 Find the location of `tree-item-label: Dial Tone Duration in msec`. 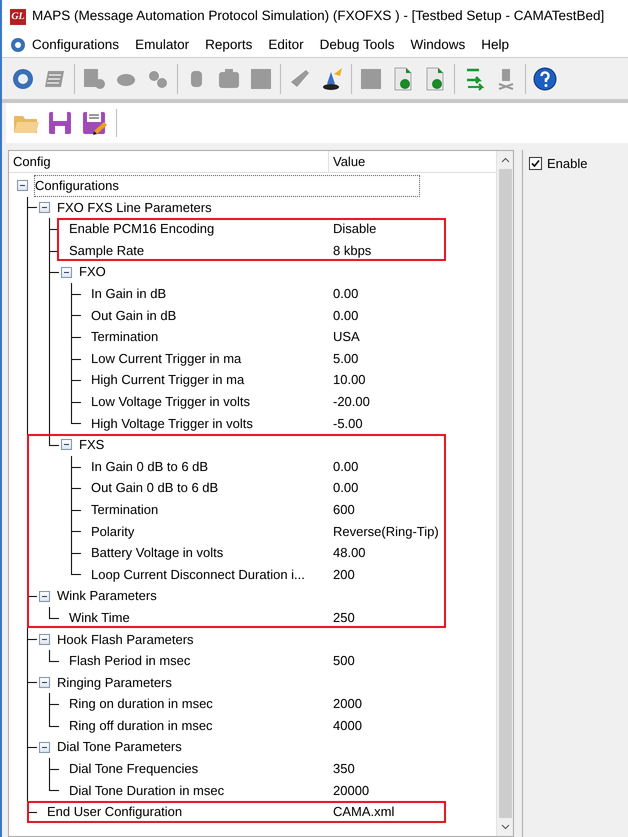

tree-item-label: Dial Tone Duration in msec is located at coordinates (146, 790).